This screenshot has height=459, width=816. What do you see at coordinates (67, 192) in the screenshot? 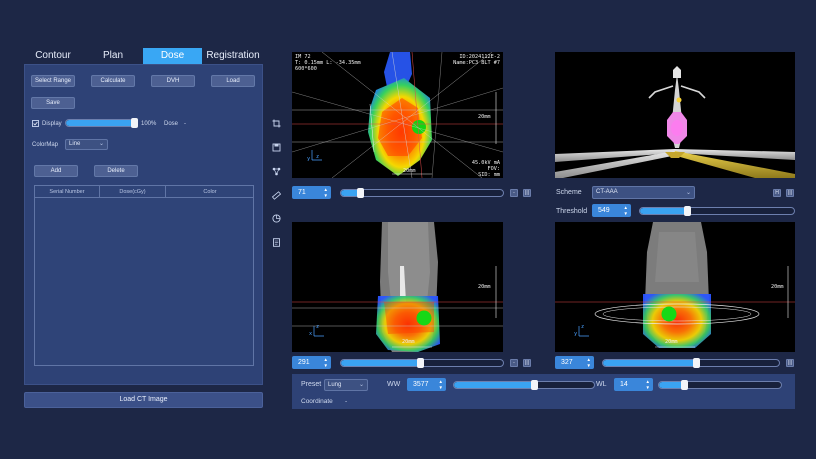
I see `column-serial-number: Serial Number` at bounding box center [67, 192].